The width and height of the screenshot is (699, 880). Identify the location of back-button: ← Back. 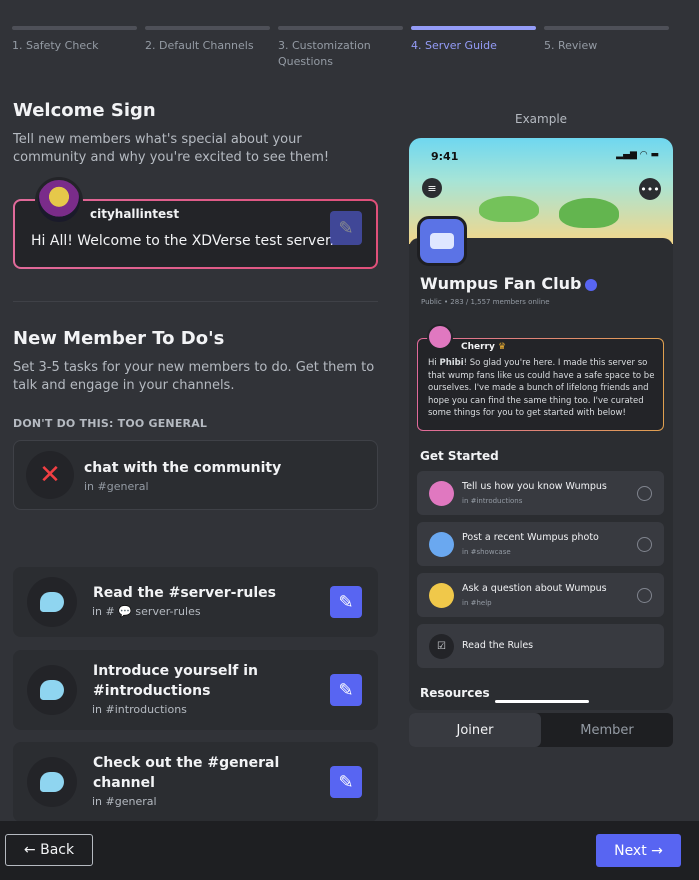
(49, 850).